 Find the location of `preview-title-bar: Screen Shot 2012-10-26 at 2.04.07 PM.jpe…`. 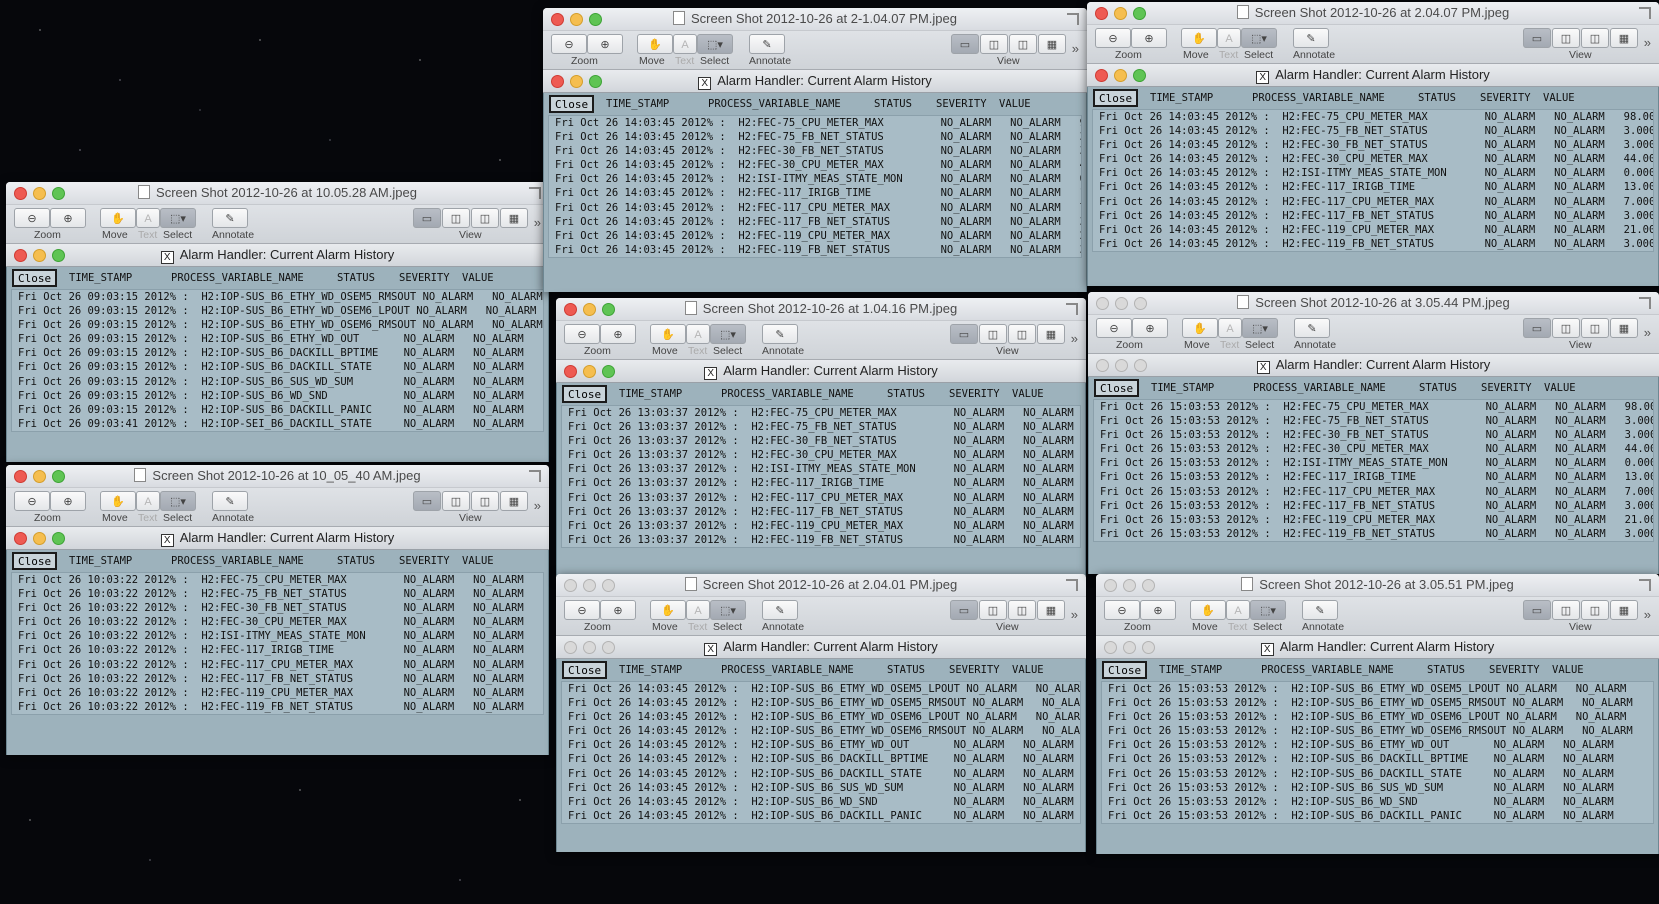

preview-title-bar: Screen Shot 2012-10-26 at 2.04.07 PM.jpe… is located at coordinates (1373, 13).